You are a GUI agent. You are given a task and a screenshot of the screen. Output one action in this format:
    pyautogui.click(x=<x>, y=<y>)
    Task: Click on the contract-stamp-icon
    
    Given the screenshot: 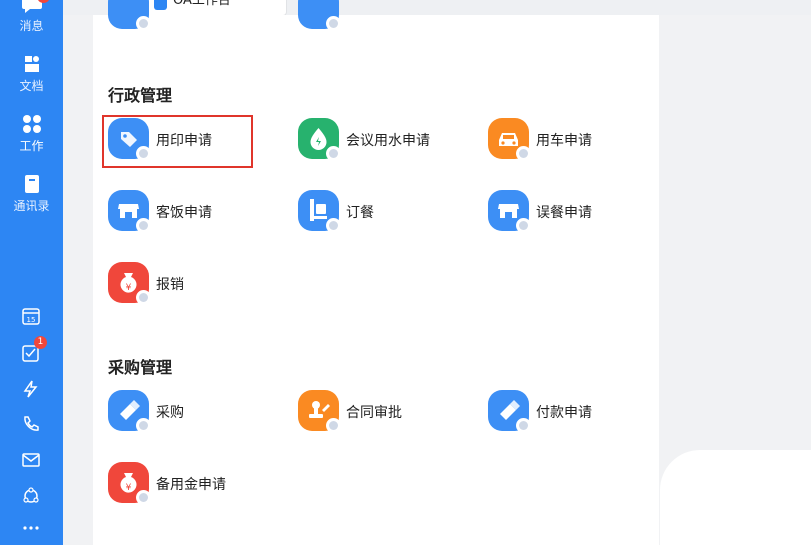 What is the action you would take?
    pyautogui.click(x=319, y=411)
    